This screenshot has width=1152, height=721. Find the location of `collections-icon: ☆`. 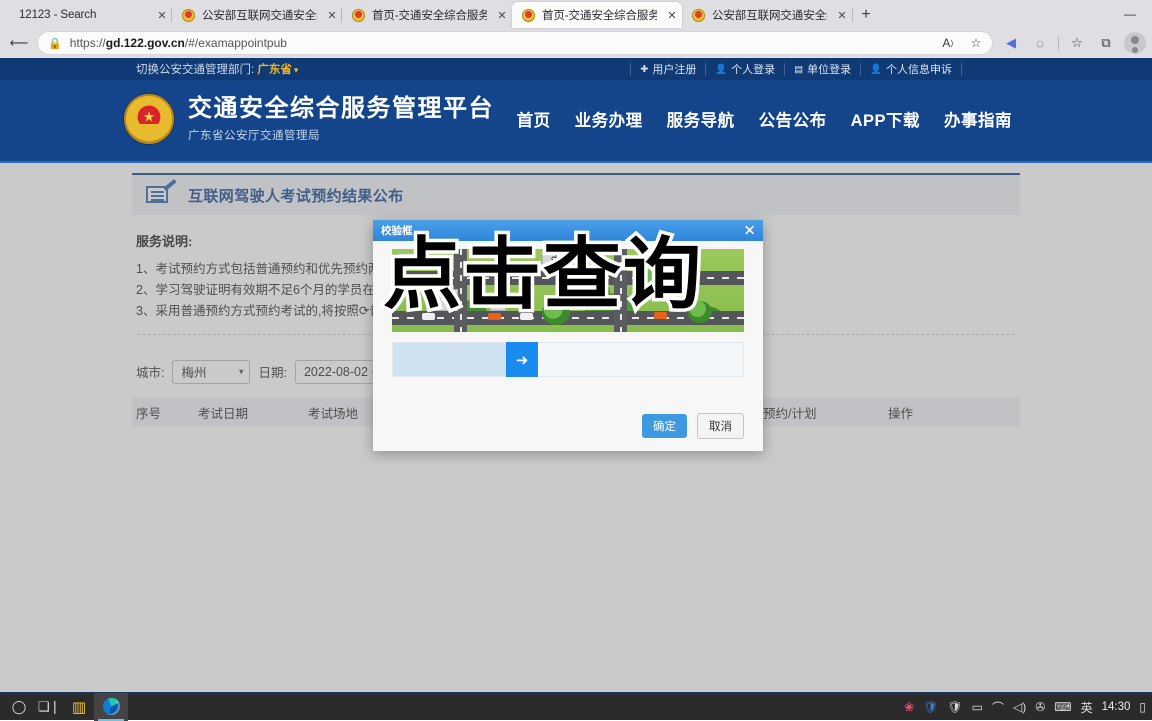

collections-icon: ☆ is located at coordinates (1077, 43).